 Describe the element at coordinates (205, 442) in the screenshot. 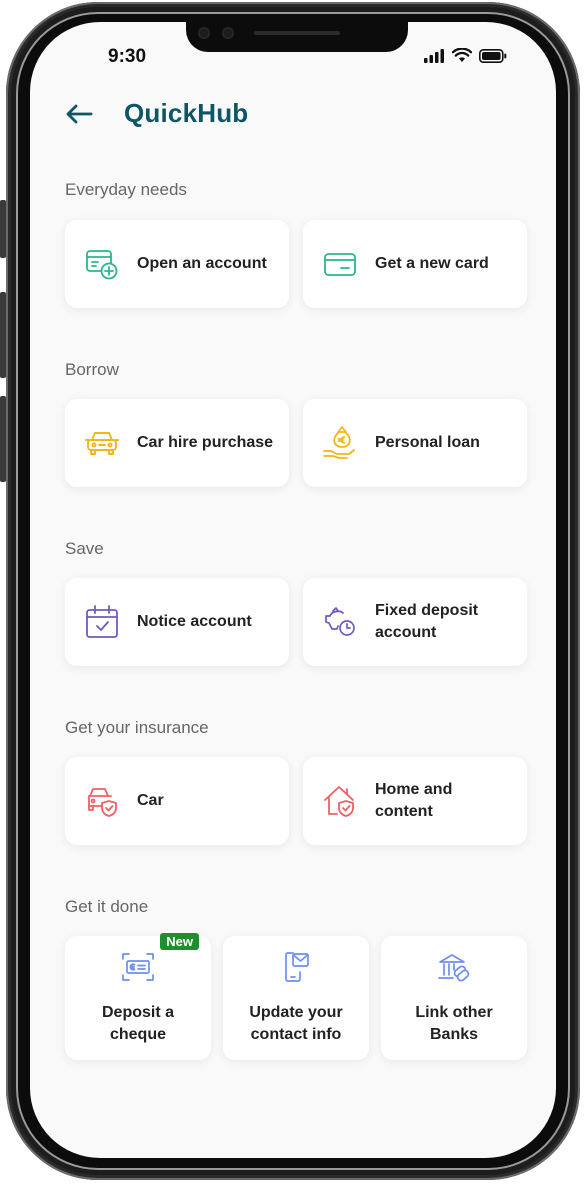

I see `car-hire-purchase-label: Car hire purchase` at that location.